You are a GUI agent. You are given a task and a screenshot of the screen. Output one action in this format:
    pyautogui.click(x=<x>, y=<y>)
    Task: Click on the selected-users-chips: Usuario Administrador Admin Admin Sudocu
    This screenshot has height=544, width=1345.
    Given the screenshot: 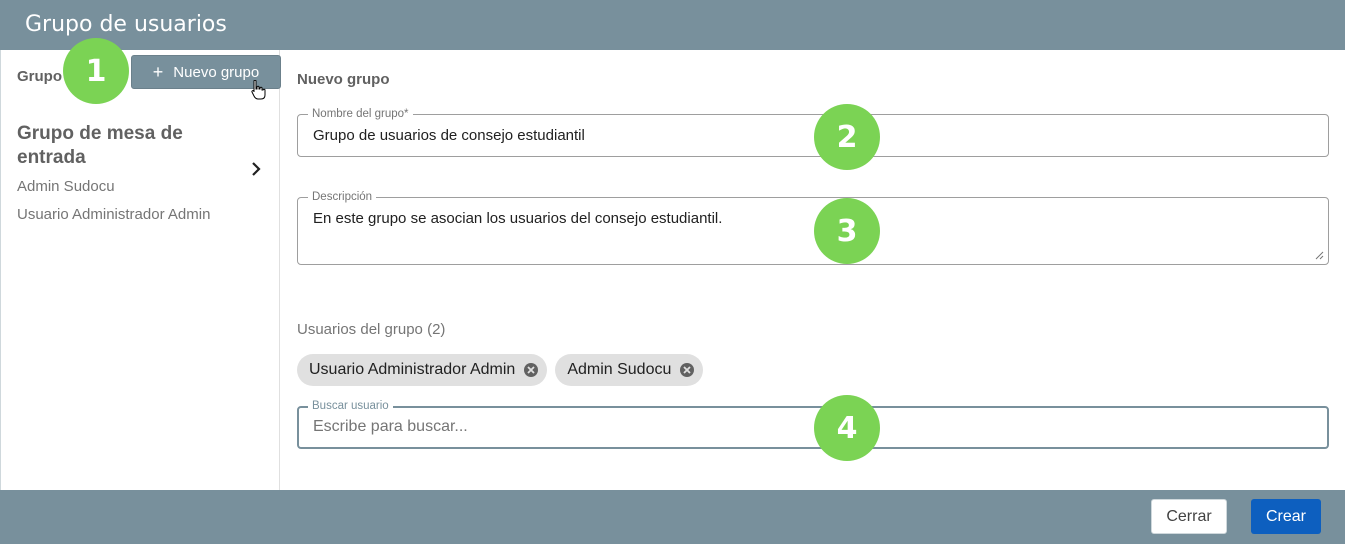 What is the action you would take?
    pyautogui.click(x=500, y=370)
    